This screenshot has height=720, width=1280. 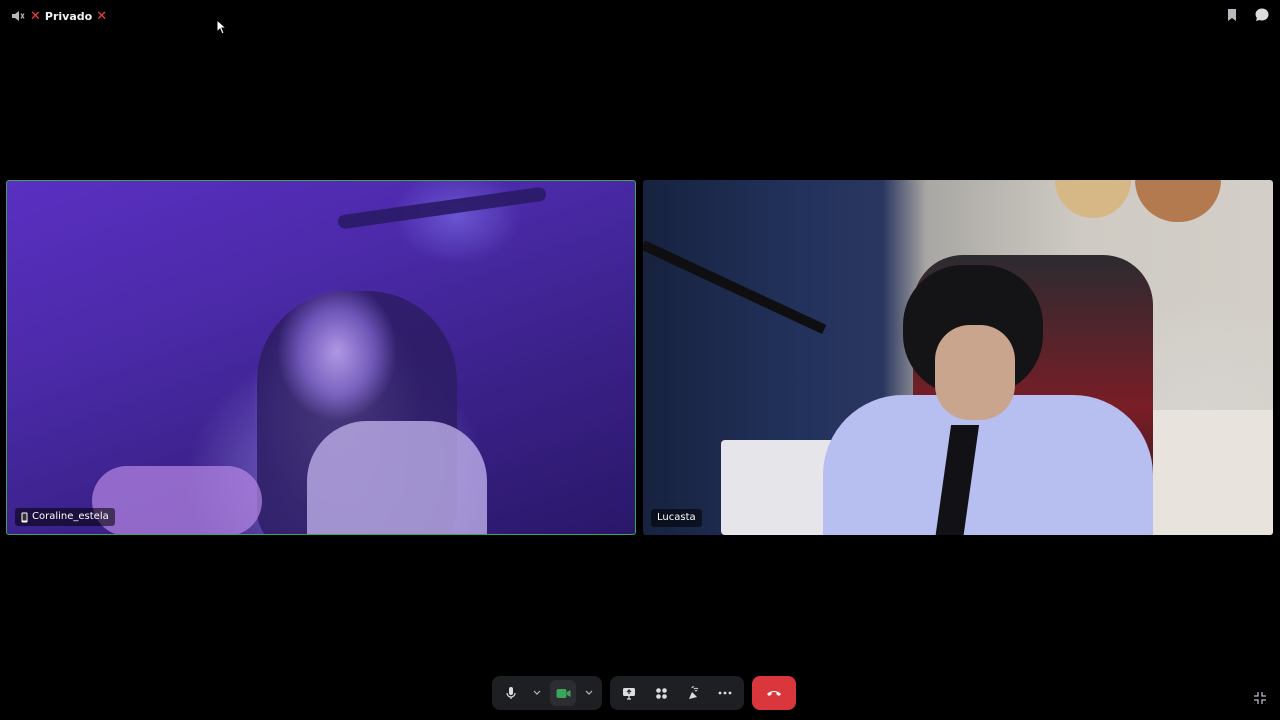 I want to click on disconnect-button, so click(x=774, y=693).